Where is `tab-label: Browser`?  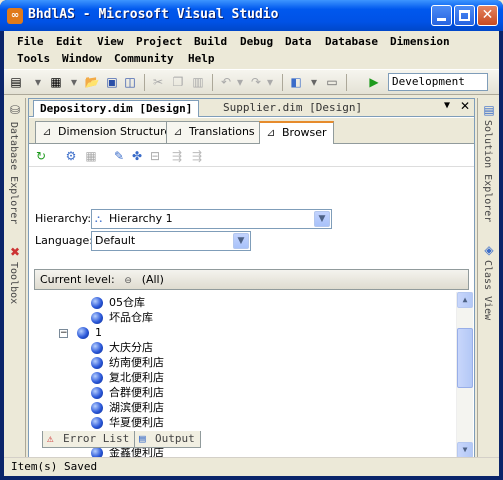 tab-label: Browser is located at coordinates (304, 132).